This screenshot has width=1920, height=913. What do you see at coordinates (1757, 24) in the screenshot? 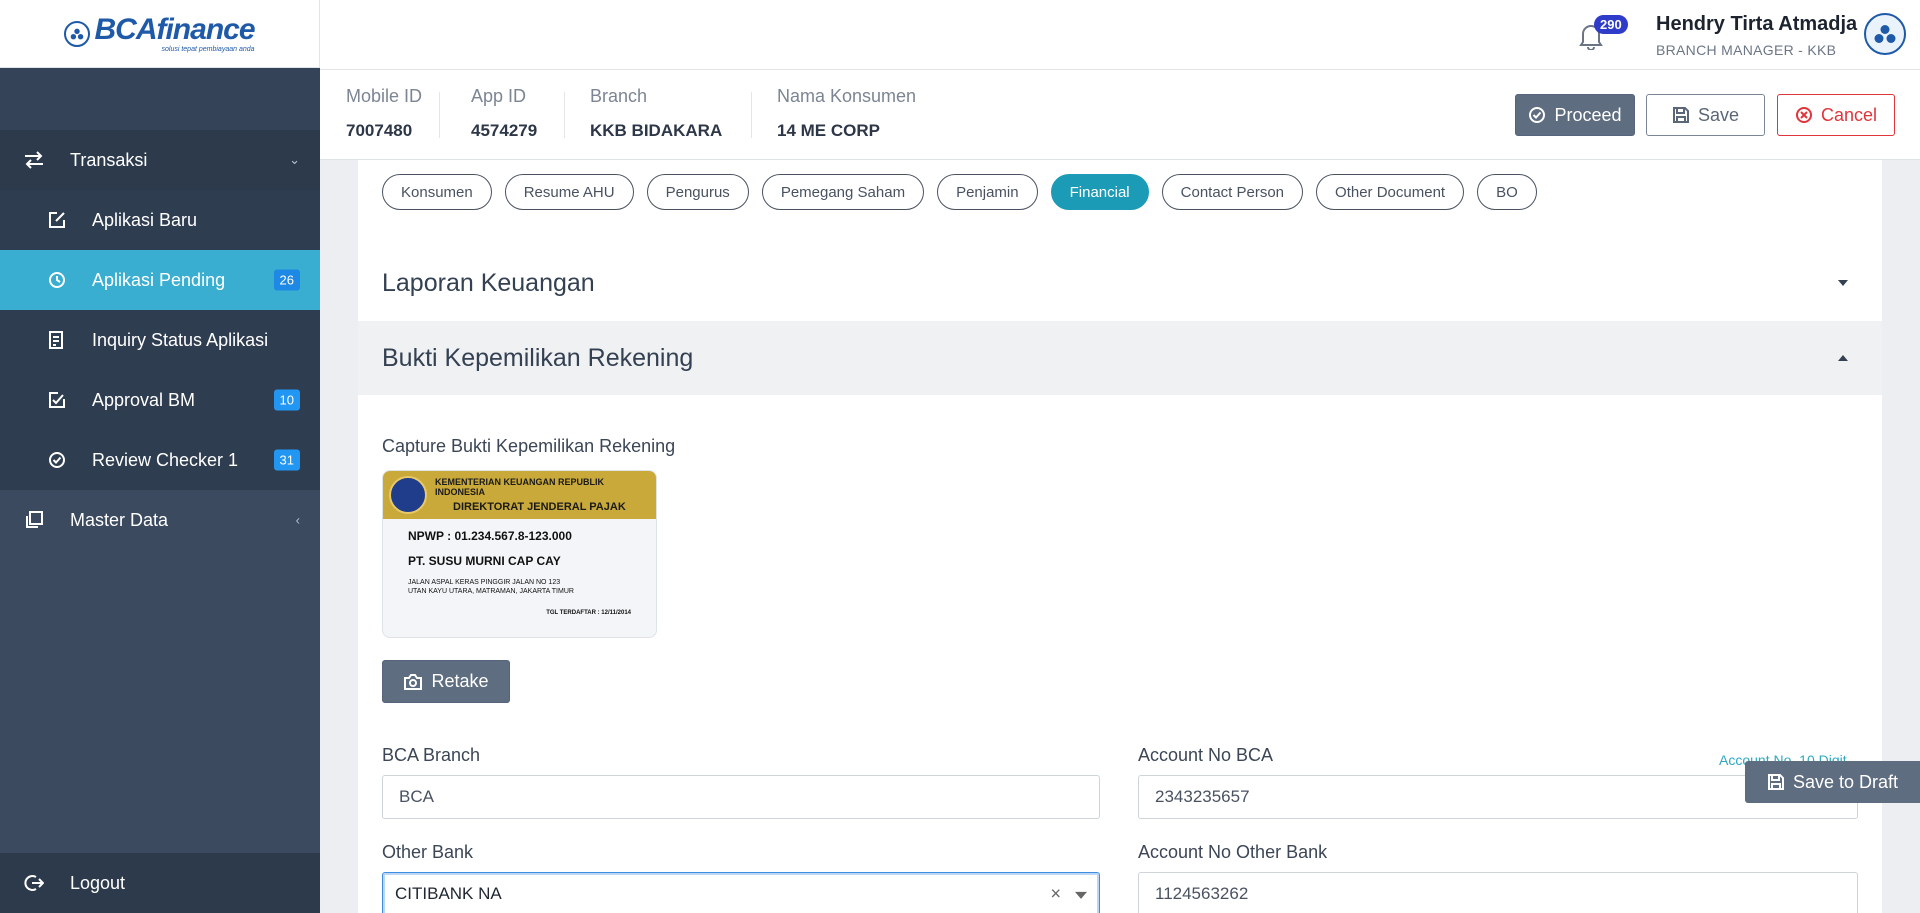
I see `user-name: Hendry Tirta Atmadja` at bounding box center [1757, 24].